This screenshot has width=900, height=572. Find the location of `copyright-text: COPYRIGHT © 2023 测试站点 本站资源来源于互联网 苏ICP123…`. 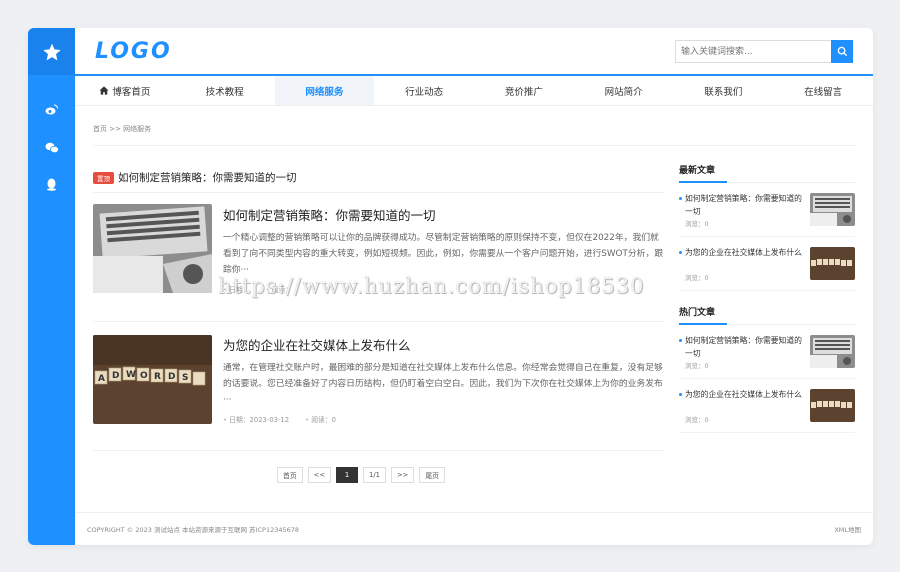

copyright-text: COPYRIGHT © 2023 测试站点 本站资源来源于互联网 苏ICP123… is located at coordinates (193, 530).